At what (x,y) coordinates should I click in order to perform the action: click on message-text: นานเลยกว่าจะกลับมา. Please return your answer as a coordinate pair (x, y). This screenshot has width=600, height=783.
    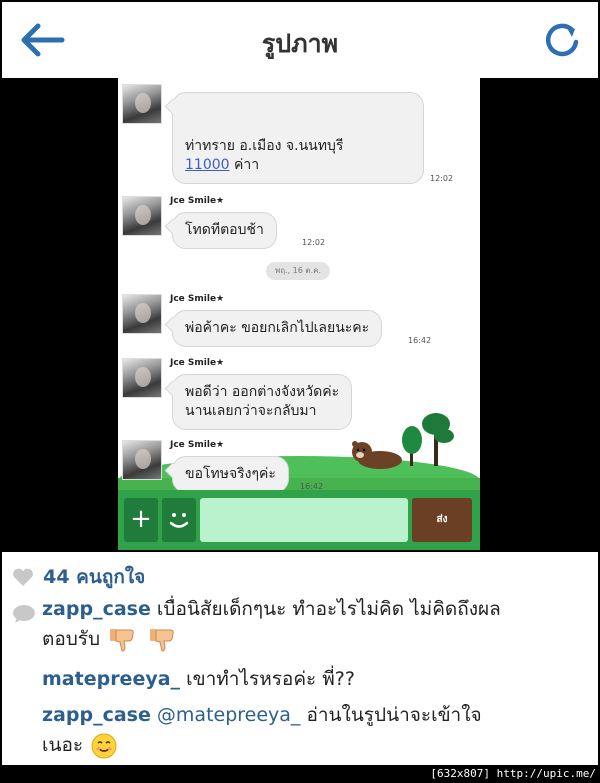
    Looking at the image, I should click on (251, 410).